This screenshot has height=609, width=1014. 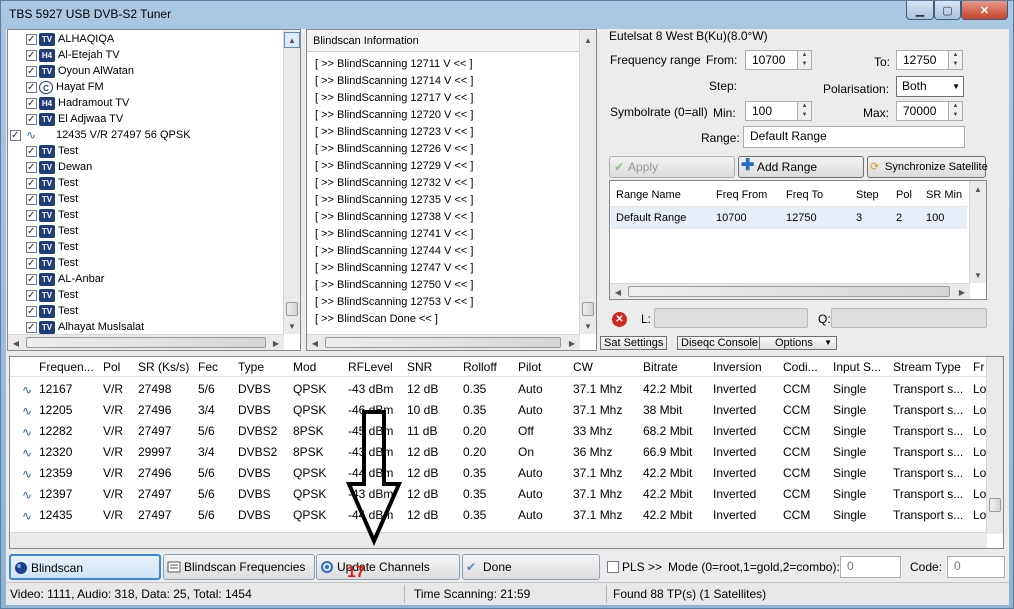 I want to click on maximize-button: ▢, so click(x=947, y=10).